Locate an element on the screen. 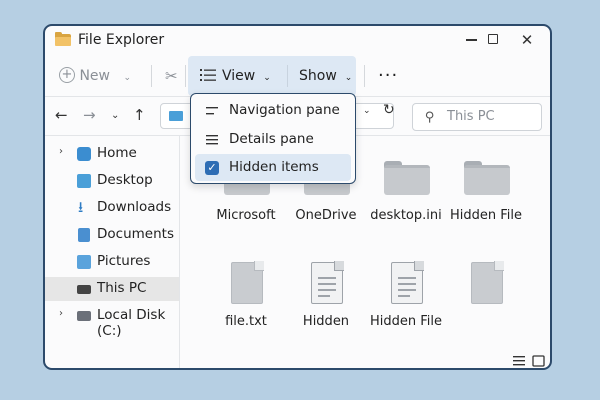  arrow-up-icon: ↑ is located at coordinates (139, 115).